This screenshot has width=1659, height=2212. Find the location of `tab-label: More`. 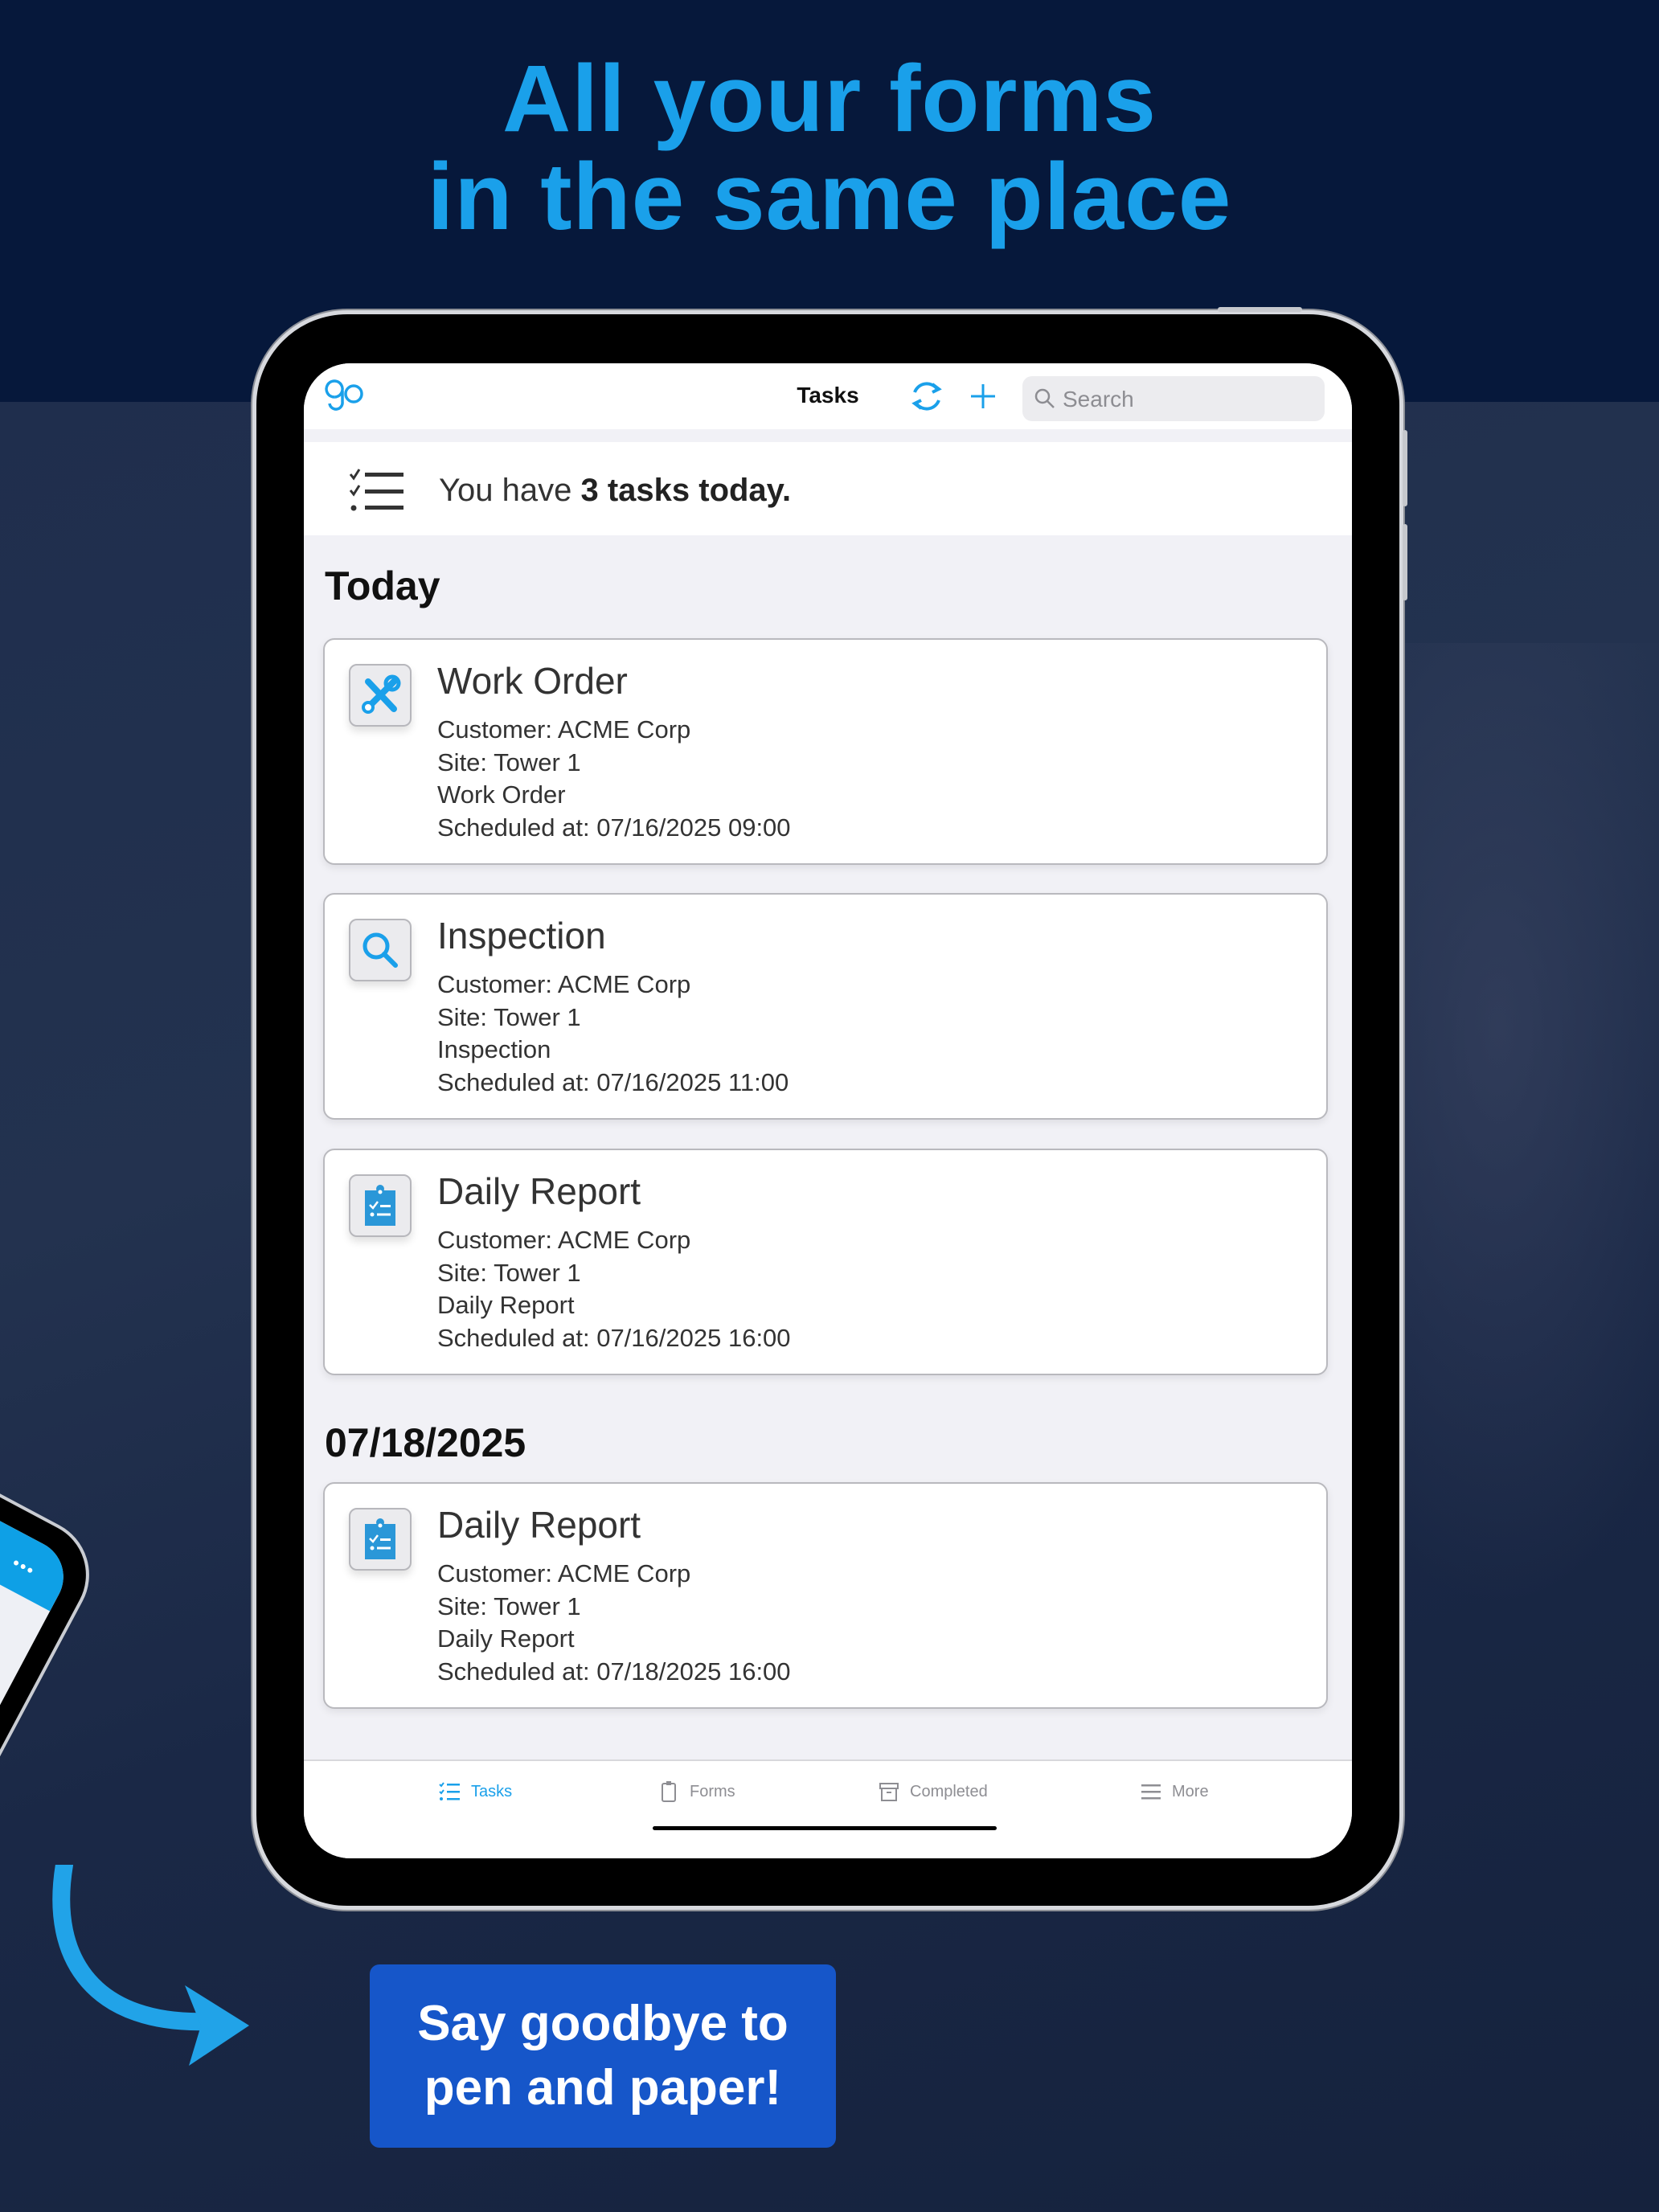

tab-label: More is located at coordinates (1190, 1791).